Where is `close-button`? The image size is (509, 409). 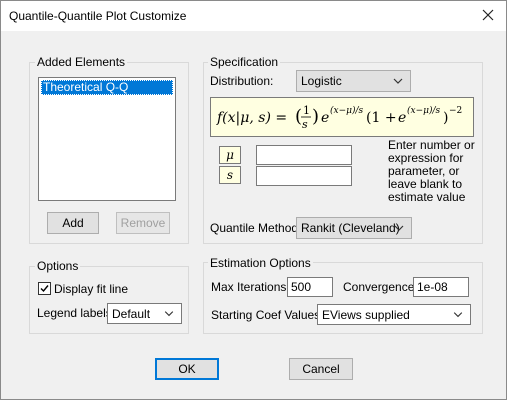 close-button is located at coordinates (488, 15).